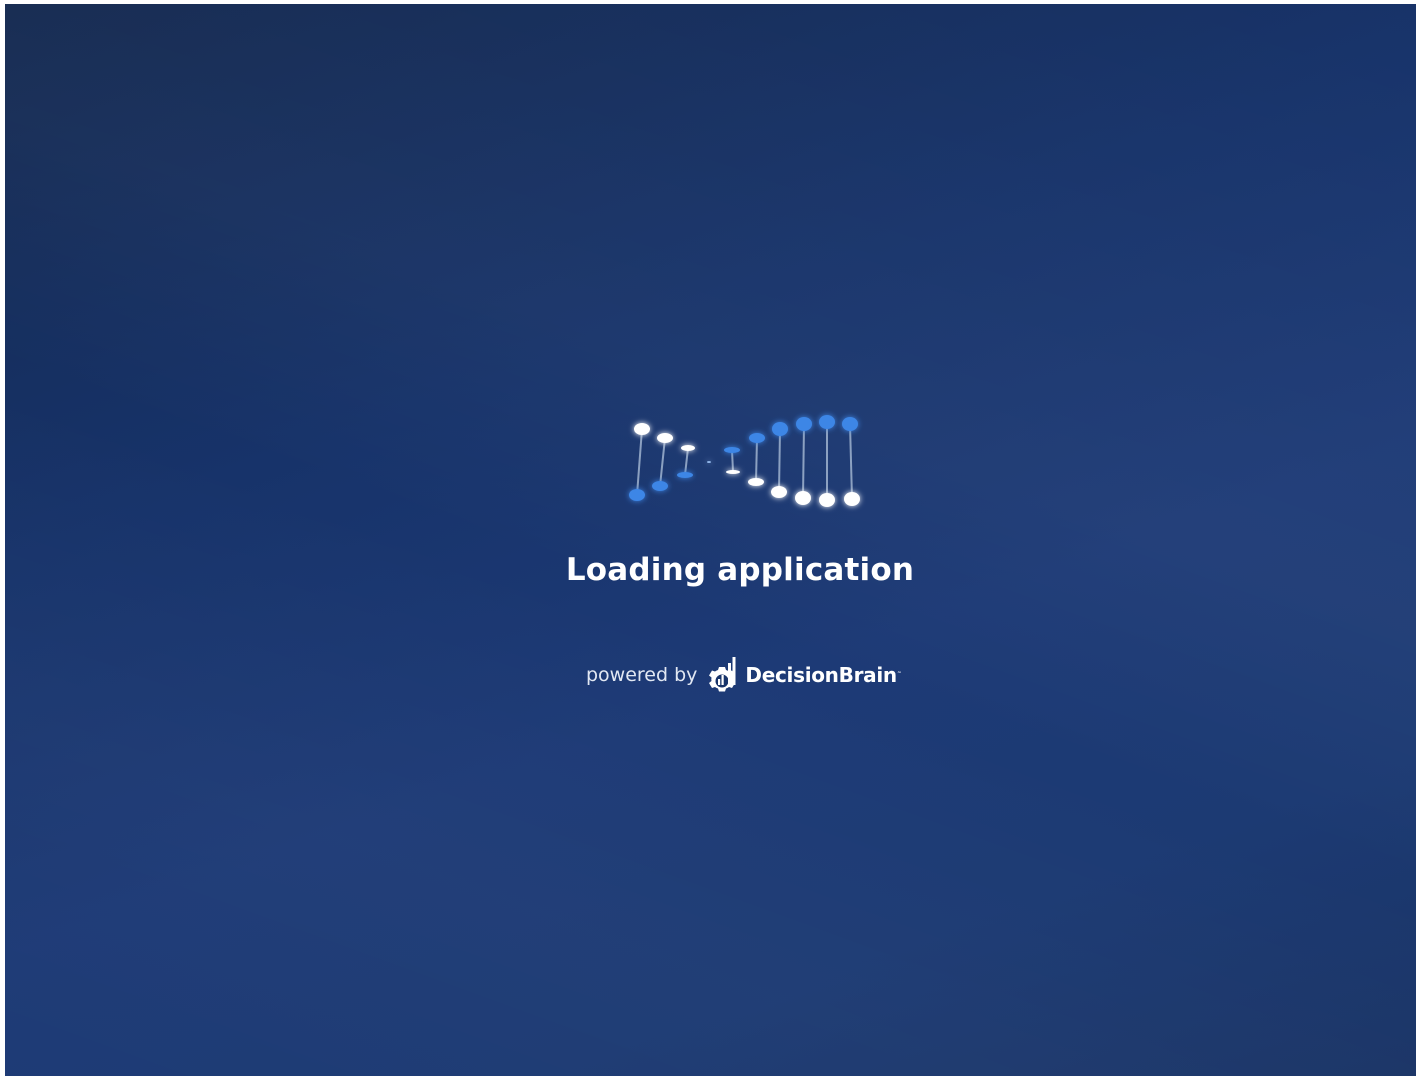 The height and width of the screenshot is (1078, 1424). What do you see at coordinates (744, 461) in the screenshot?
I see `dna-helix-loader-icon` at bounding box center [744, 461].